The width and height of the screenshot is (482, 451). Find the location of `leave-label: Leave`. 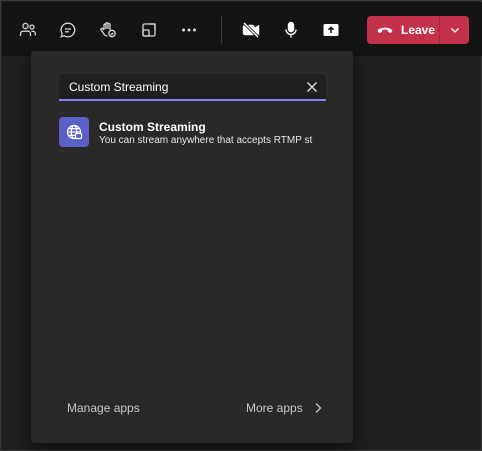

leave-label: Leave is located at coordinates (418, 30).